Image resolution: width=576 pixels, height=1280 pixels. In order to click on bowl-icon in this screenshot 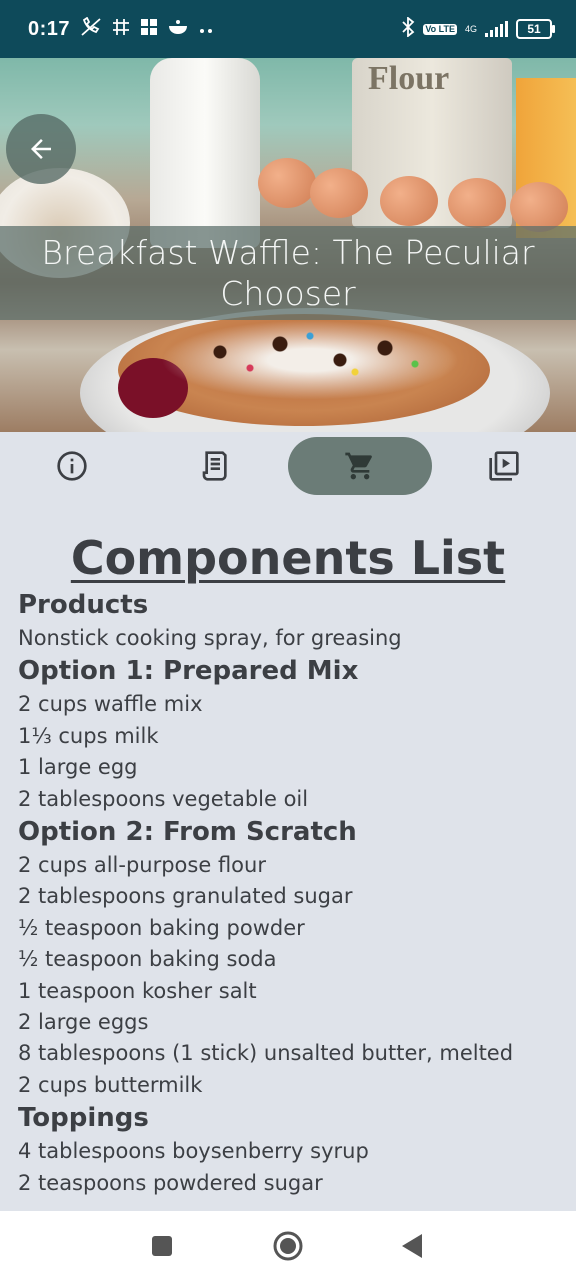, I will do `click(178, 29)`.